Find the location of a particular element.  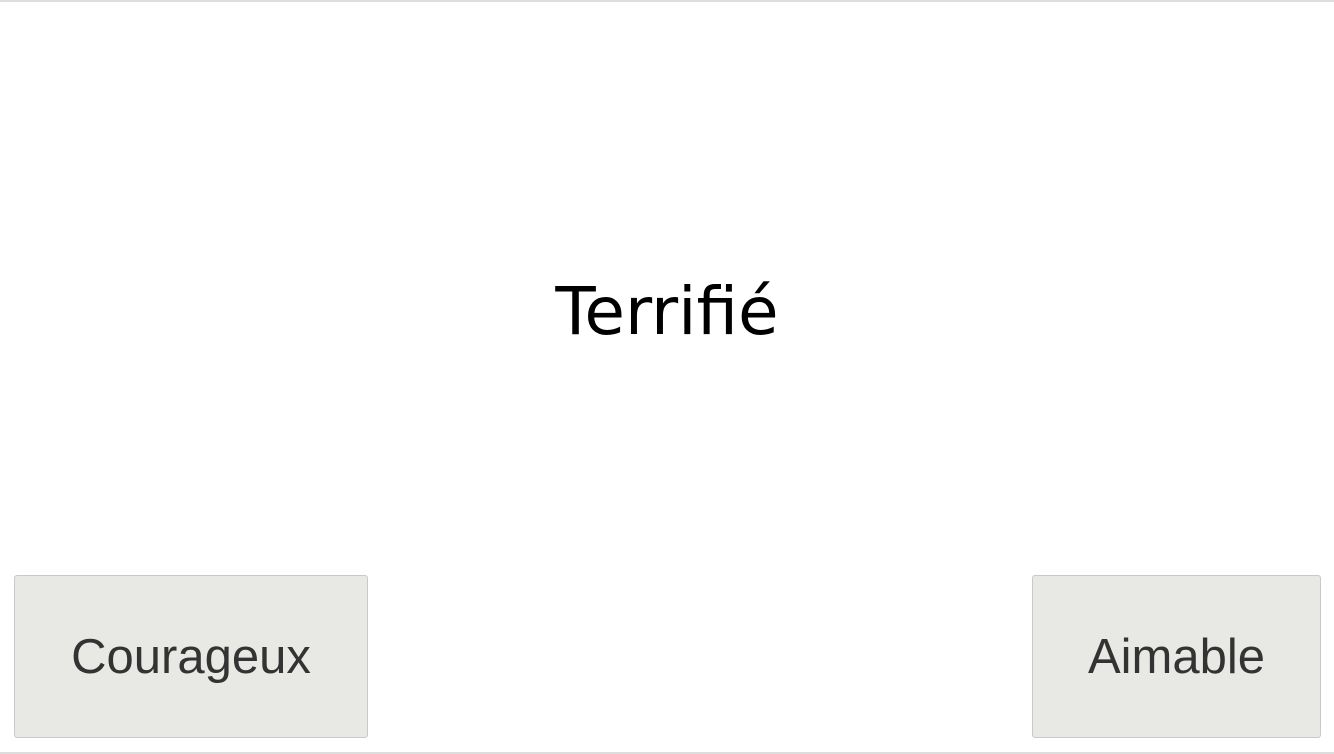

choice-left-button: Courageux is located at coordinates (191, 656).